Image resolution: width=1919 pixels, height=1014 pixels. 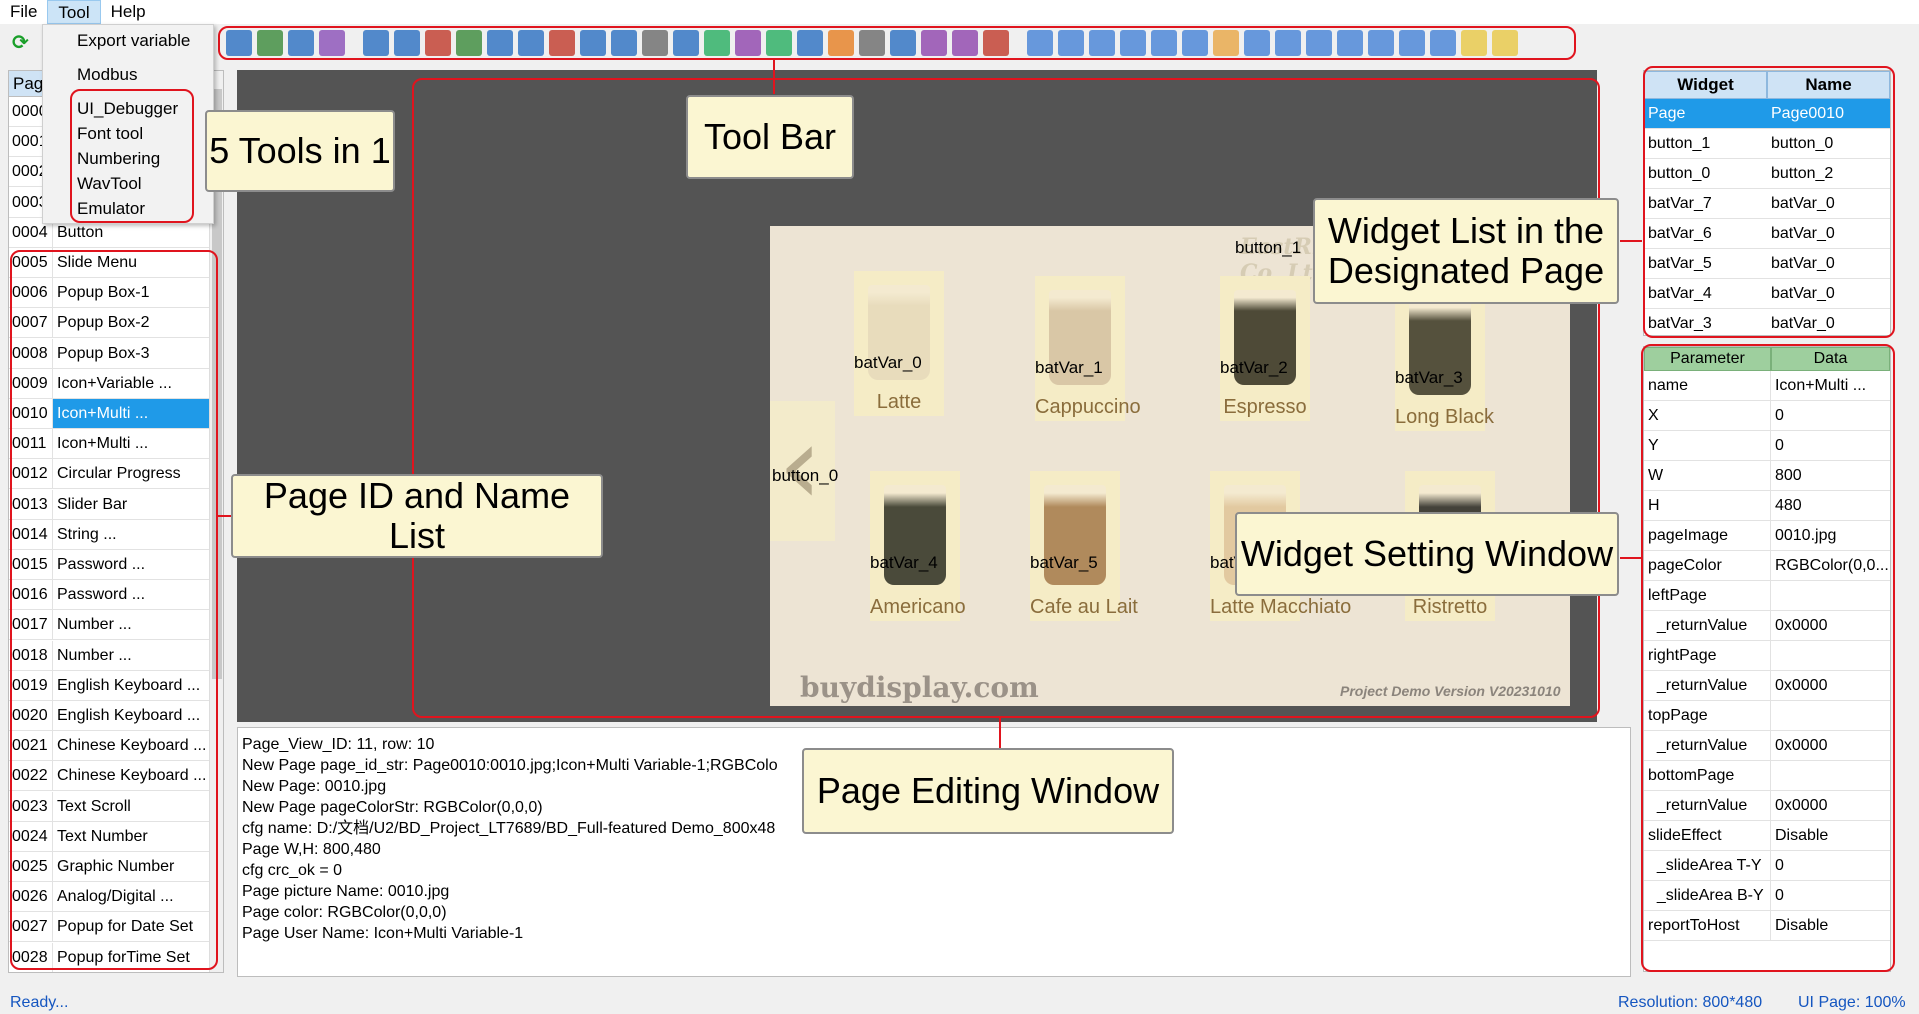 What do you see at coordinates (110, 134) in the screenshot?
I see `menu-font-tool: Font tool` at bounding box center [110, 134].